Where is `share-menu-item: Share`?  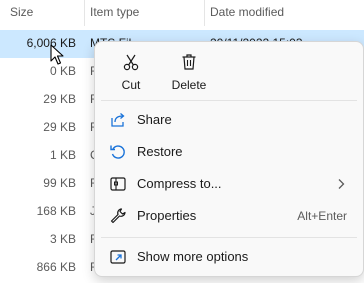 share-menu-item: Share is located at coordinates (229, 120).